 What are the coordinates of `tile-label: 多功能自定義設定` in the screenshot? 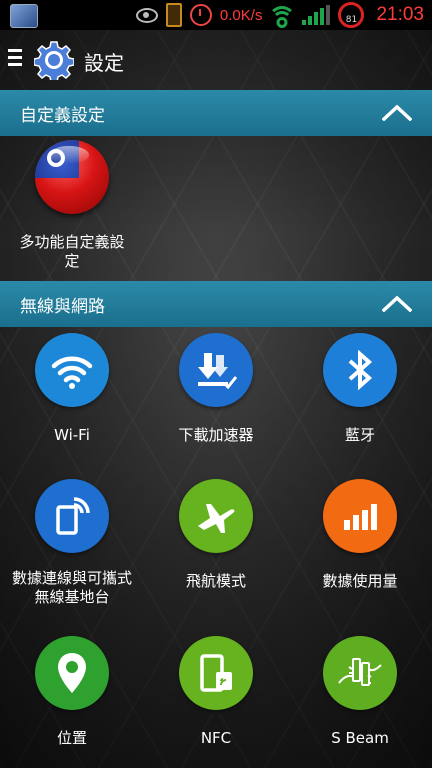 It's located at (72, 251).